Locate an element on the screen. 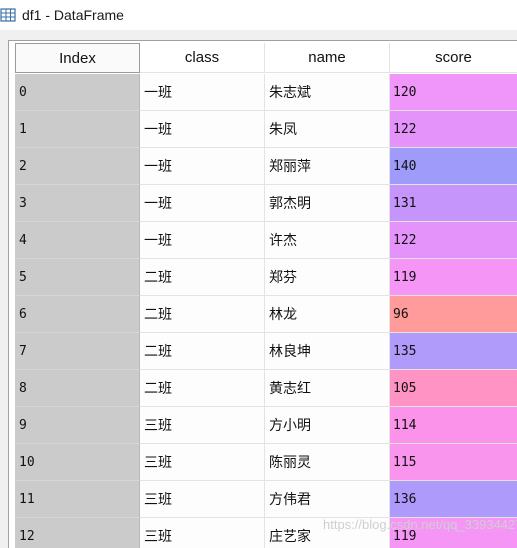 Image resolution: width=517 pixels, height=548 pixels. column-header-score: score is located at coordinates (453, 58).